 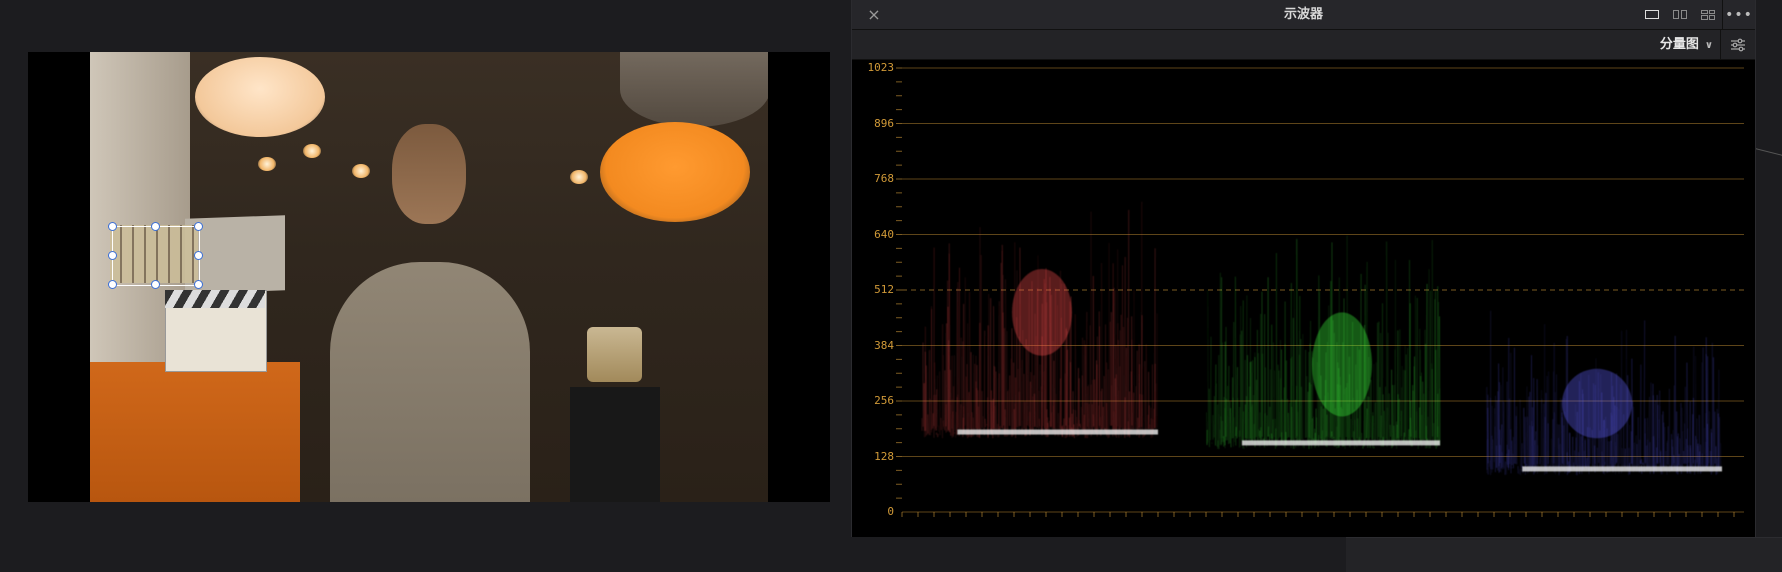 What do you see at coordinates (875, 456) in the screenshot?
I see `y-tick-label: 128` at bounding box center [875, 456].